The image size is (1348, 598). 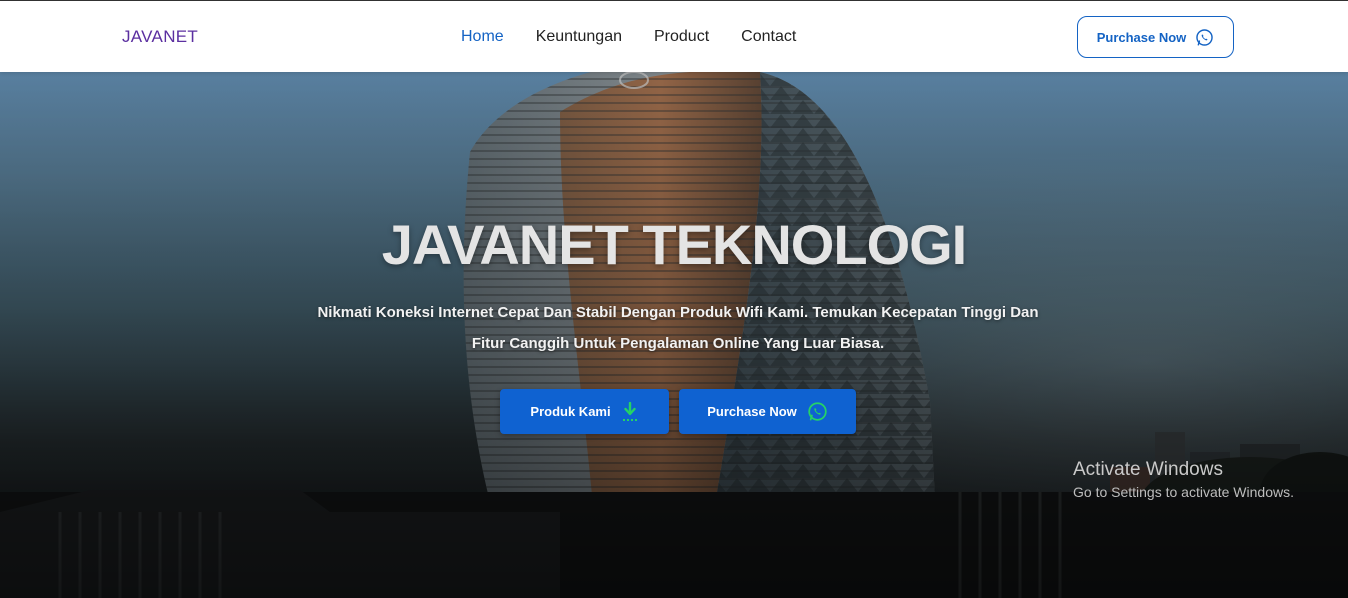 I want to click on nav-link-product: Product, so click(x=681, y=37).